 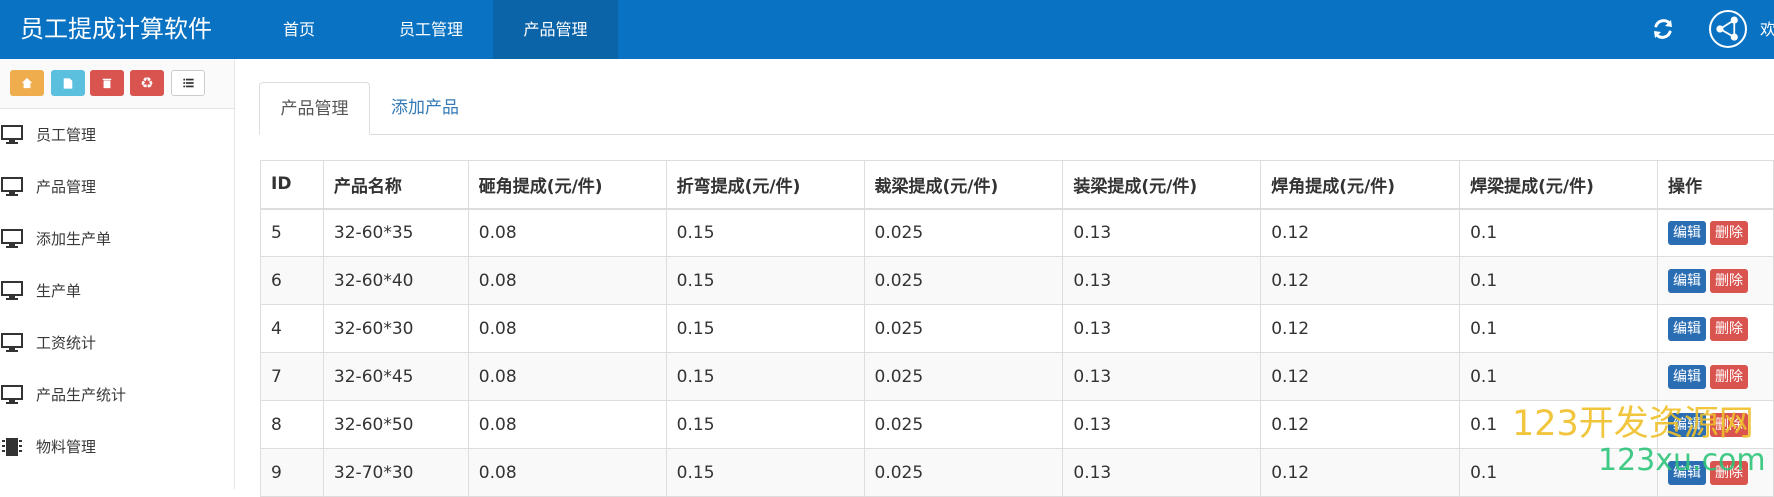 I want to click on refresh-icon, so click(x=1663, y=29).